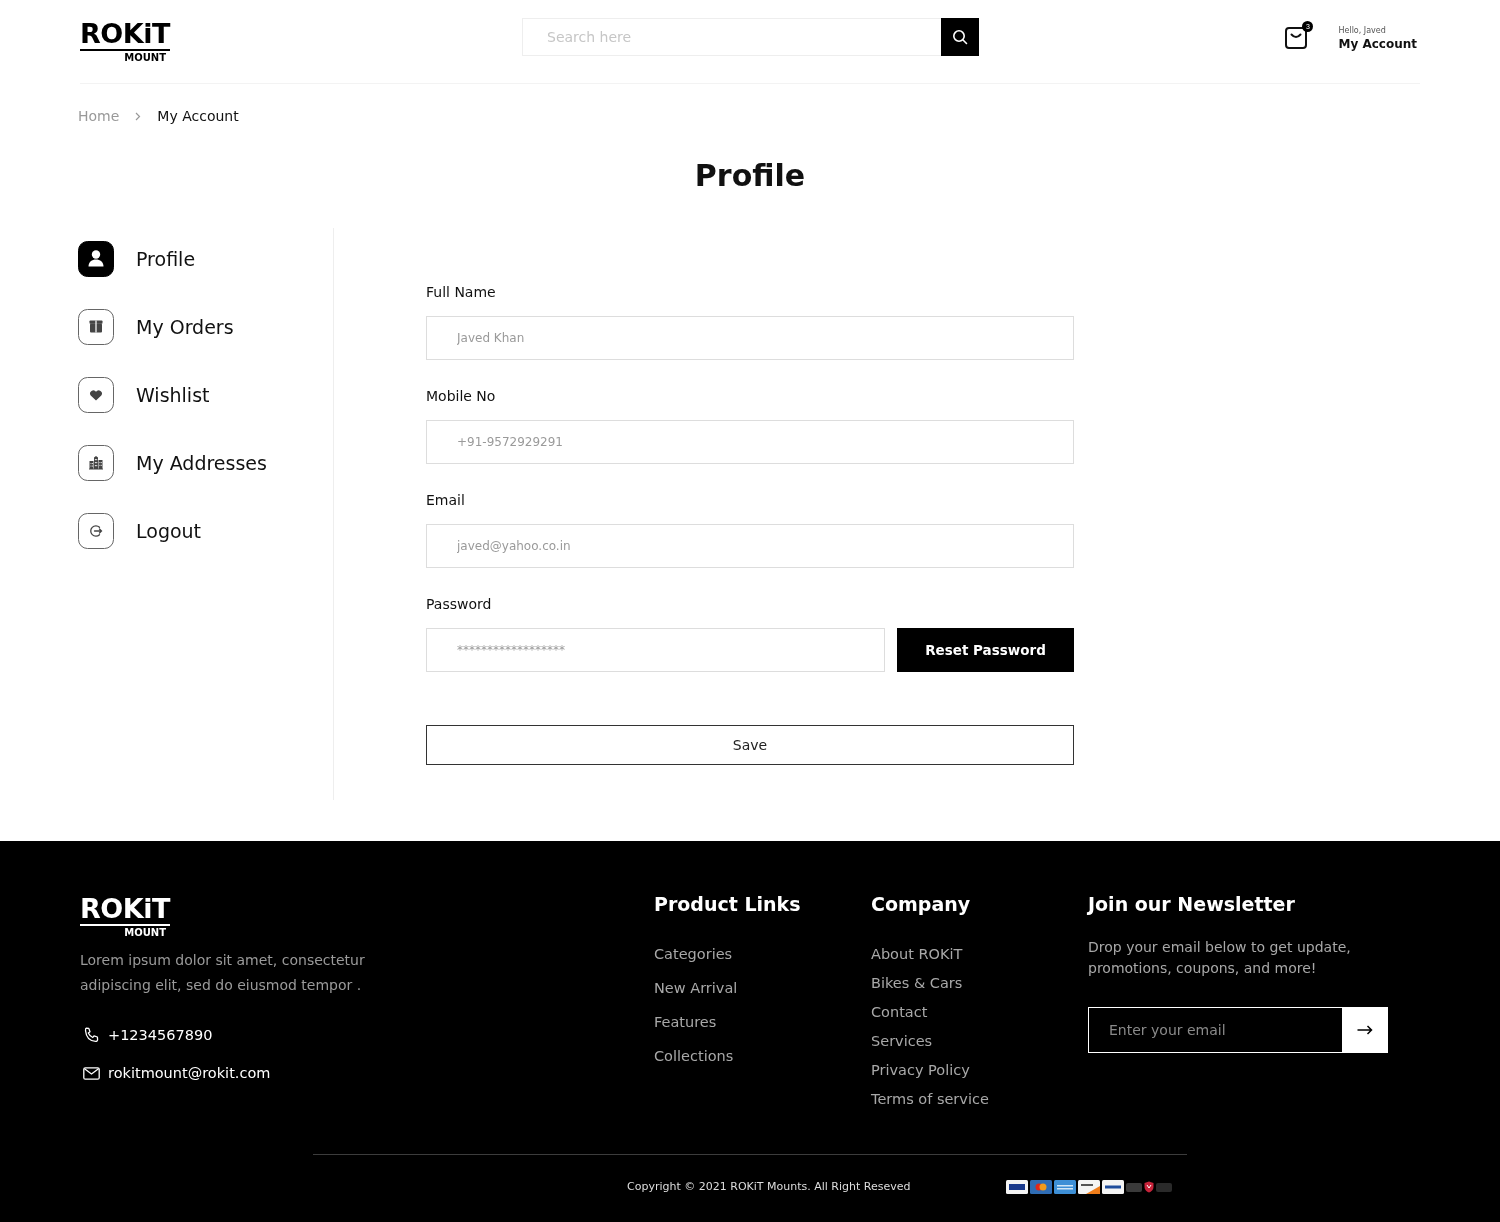 The width and height of the screenshot is (1500, 1222). I want to click on footer-heading: Company, so click(921, 904).